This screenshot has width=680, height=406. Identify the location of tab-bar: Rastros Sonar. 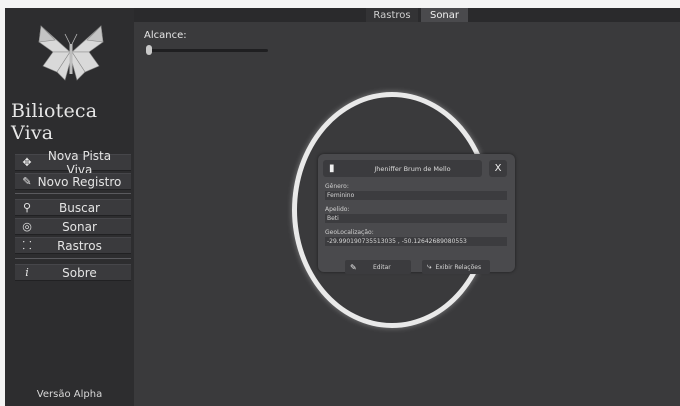
(407, 15).